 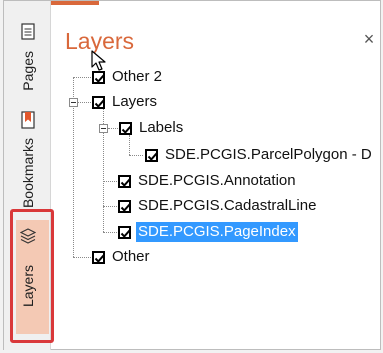 I want to click on labels-checkbox, so click(x=125, y=128).